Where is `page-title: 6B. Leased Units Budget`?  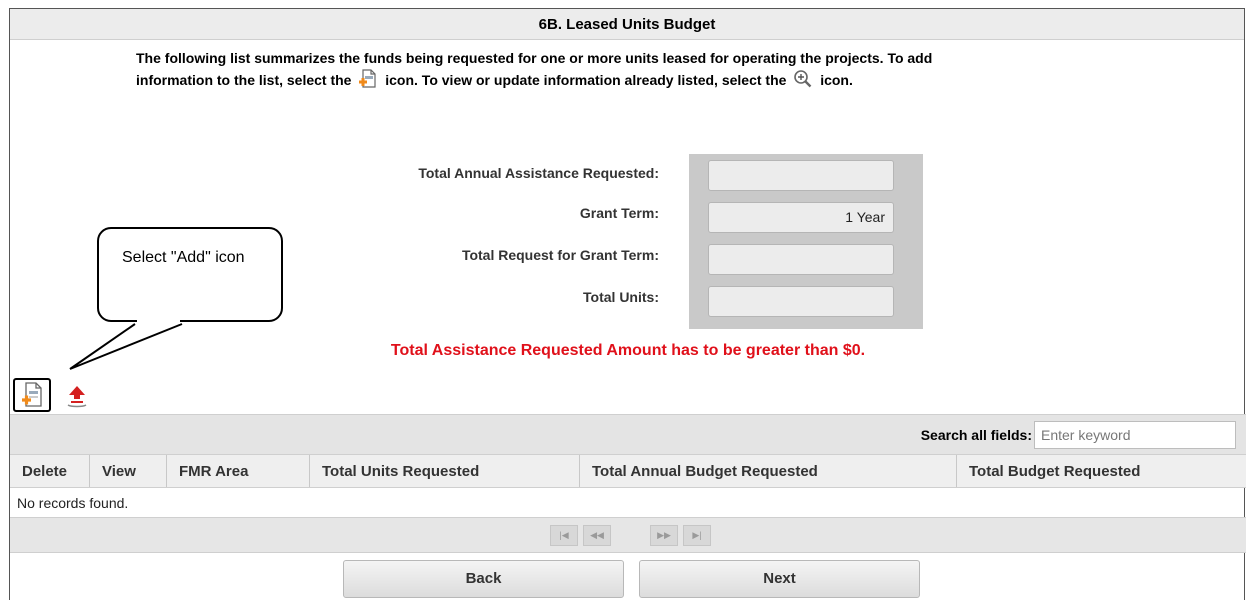 page-title: 6B. Leased Units Budget is located at coordinates (627, 24).